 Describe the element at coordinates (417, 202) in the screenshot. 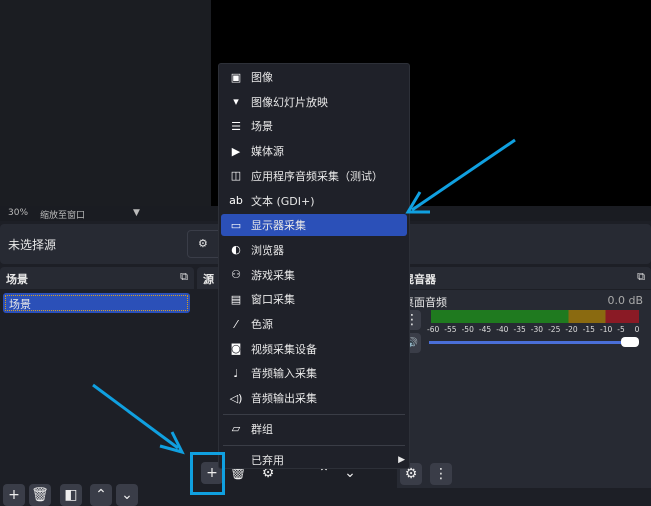

I see `arrowhead` at that location.